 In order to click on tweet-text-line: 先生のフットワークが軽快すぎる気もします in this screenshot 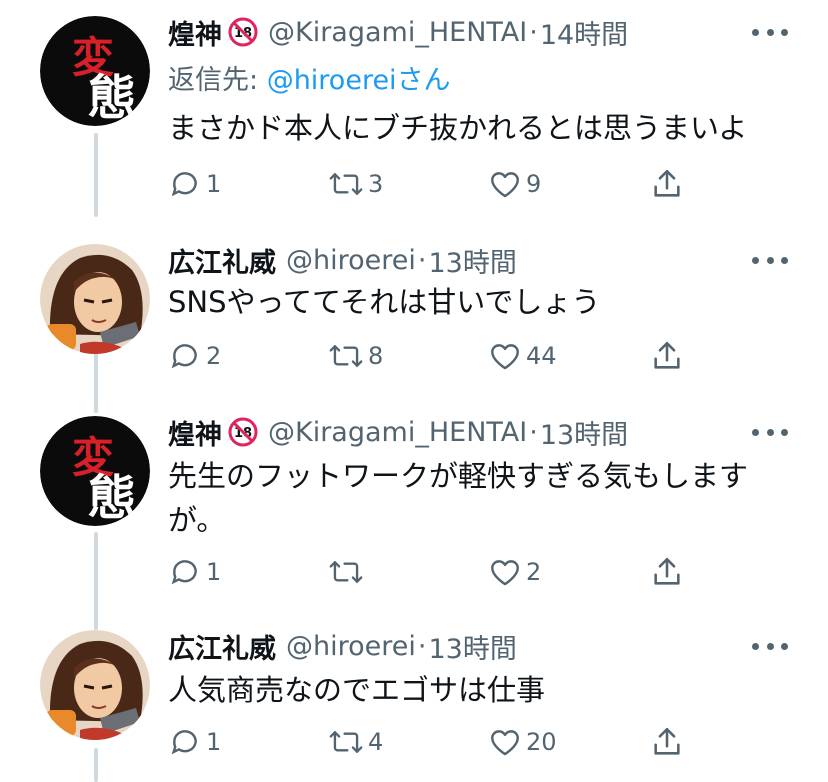, I will do `click(458, 476)`.